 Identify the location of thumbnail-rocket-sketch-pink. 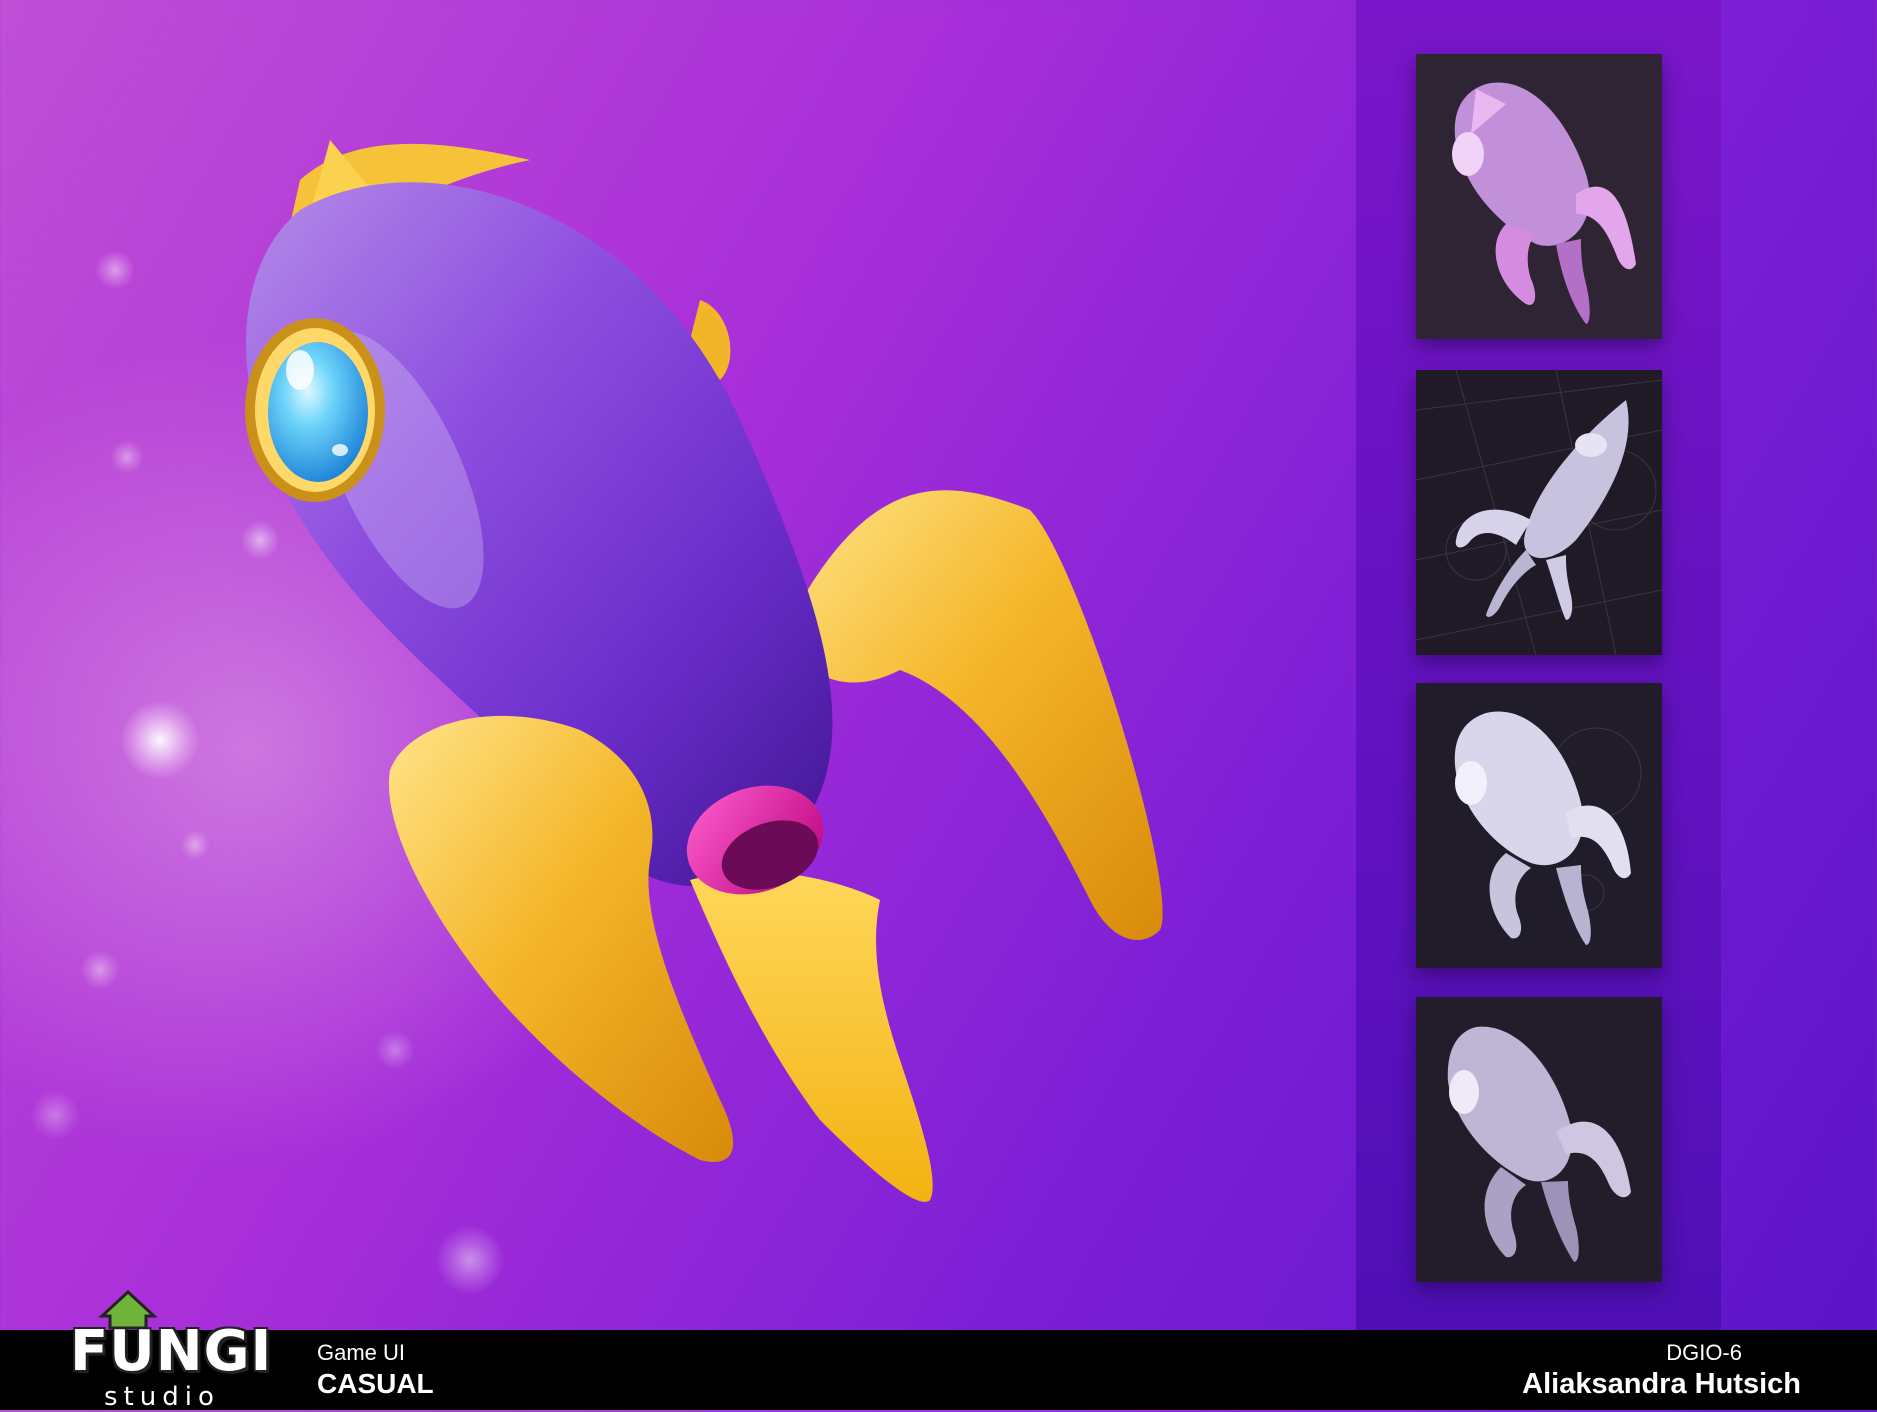
(1539, 196).